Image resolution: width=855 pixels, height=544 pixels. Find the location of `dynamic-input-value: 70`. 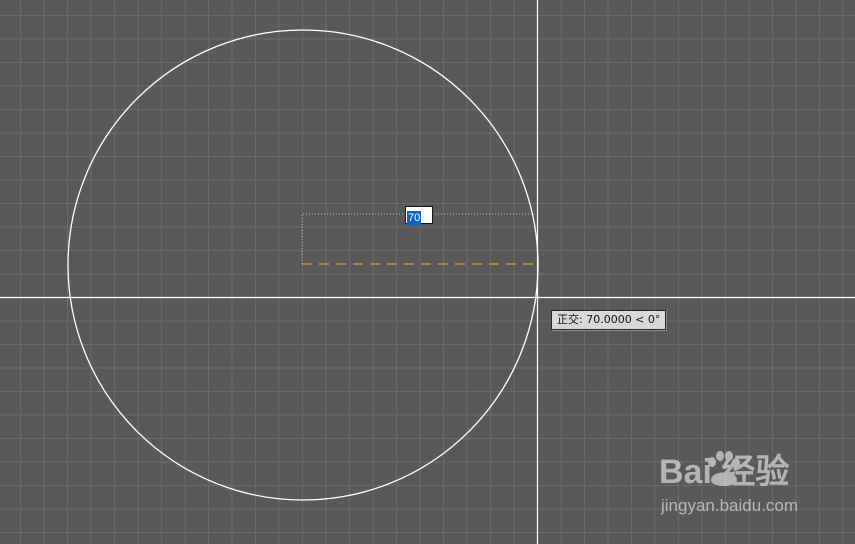

dynamic-input-value: 70 is located at coordinates (414, 218).